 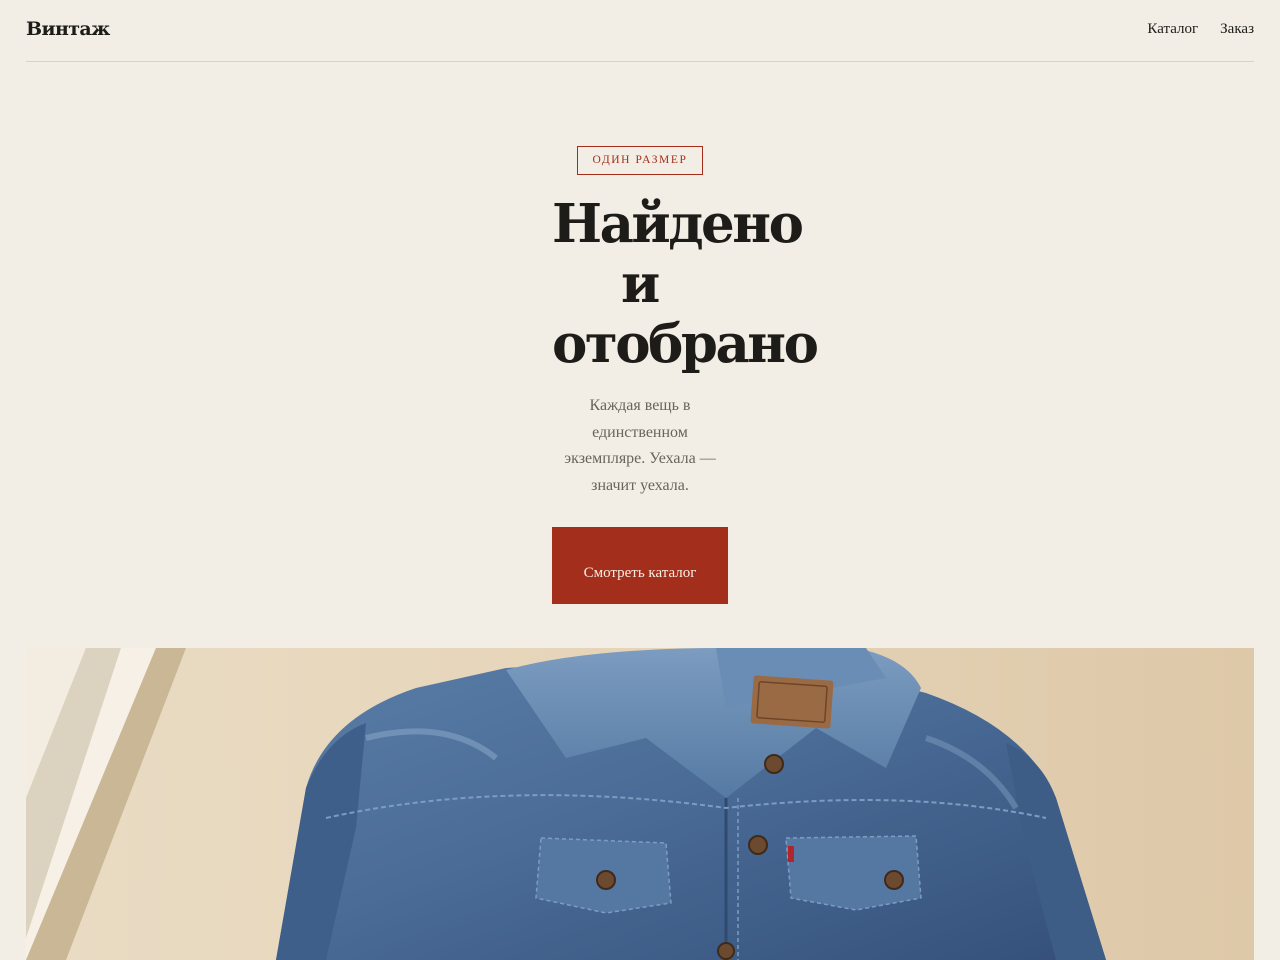 What do you see at coordinates (685, 344) in the screenshot?
I see `hero-title-line: отобрано` at bounding box center [685, 344].